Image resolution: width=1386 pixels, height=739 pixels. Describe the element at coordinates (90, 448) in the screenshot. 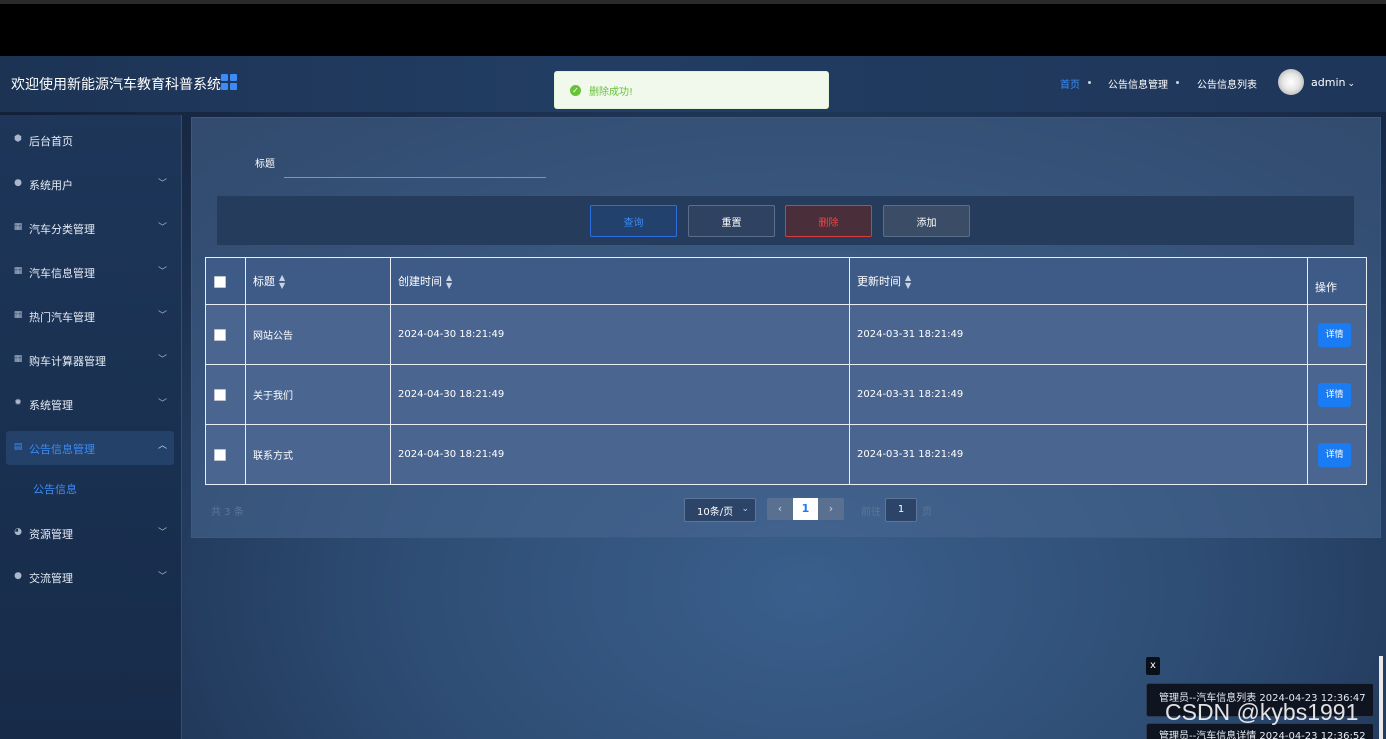

I see `sidebar-item-notice-management: ▤ 公告信息管理 ︿` at that location.